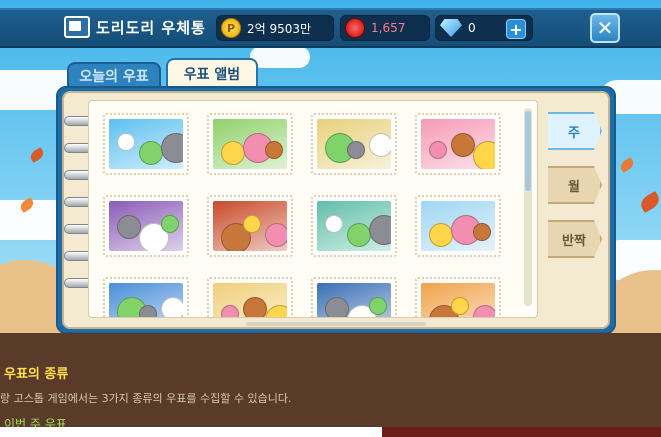 The image size is (661, 437). I want to click on coin-counter: P 2억 9503만, so click(275, 28).